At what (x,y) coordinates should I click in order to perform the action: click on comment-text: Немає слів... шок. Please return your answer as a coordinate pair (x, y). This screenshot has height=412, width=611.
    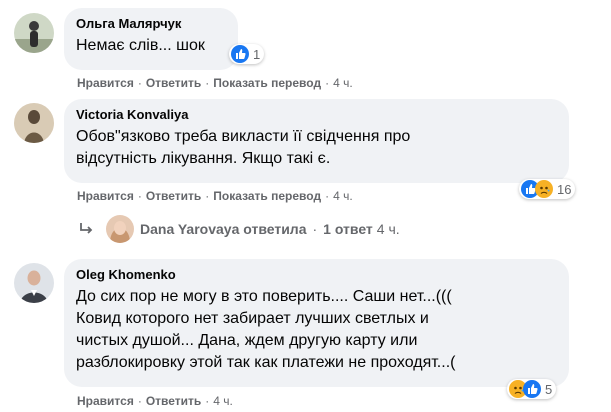
    Looking at the image, I should click on (140, 45).